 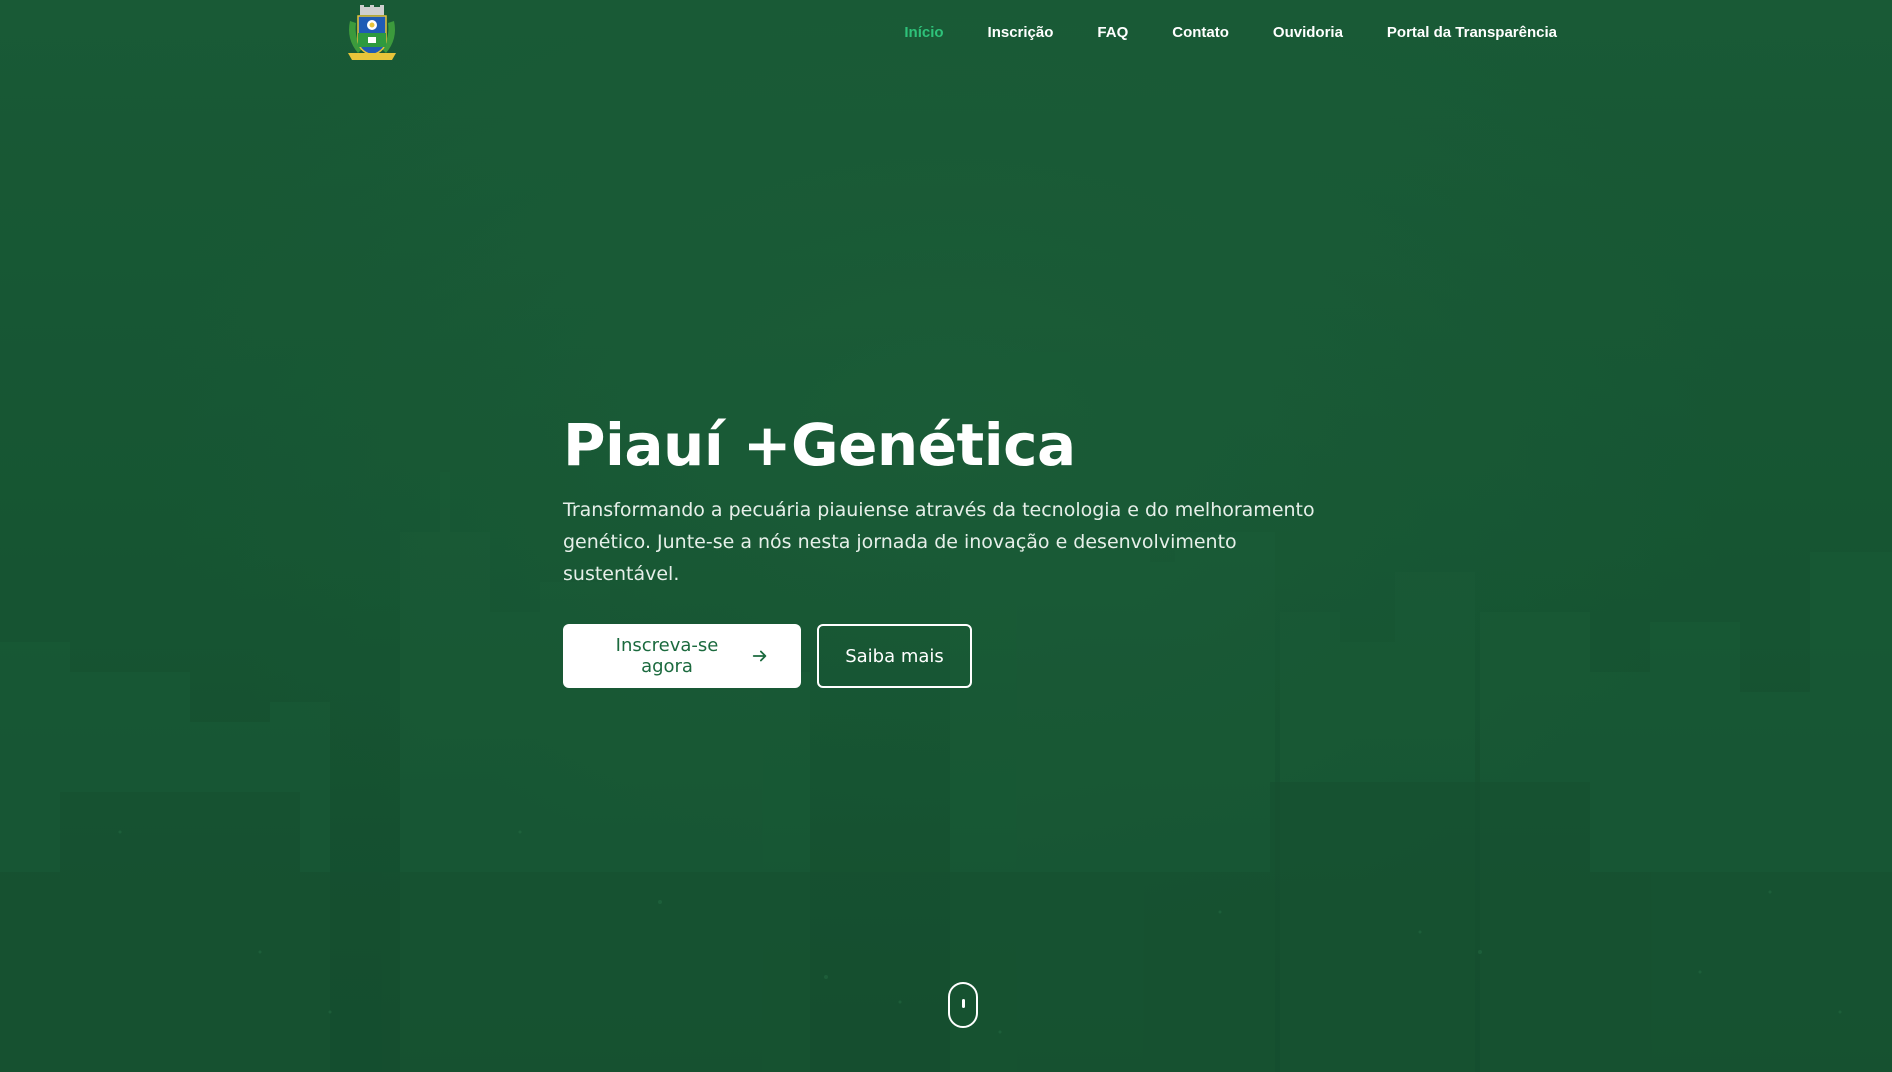 What do you see at coordinates (667, 656) in the screenshot?
I see `subscribe-now-label: Inscreva-se agora` at bounding box center [667, 656].